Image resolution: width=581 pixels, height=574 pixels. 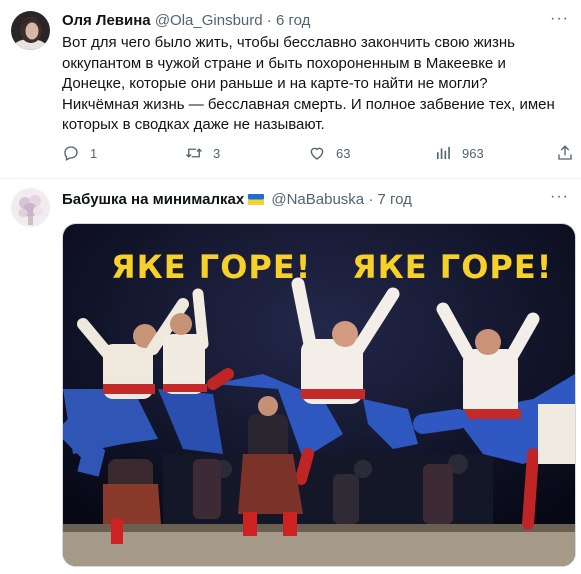 I want to click on heart-icon, so click(x=317, y=153).